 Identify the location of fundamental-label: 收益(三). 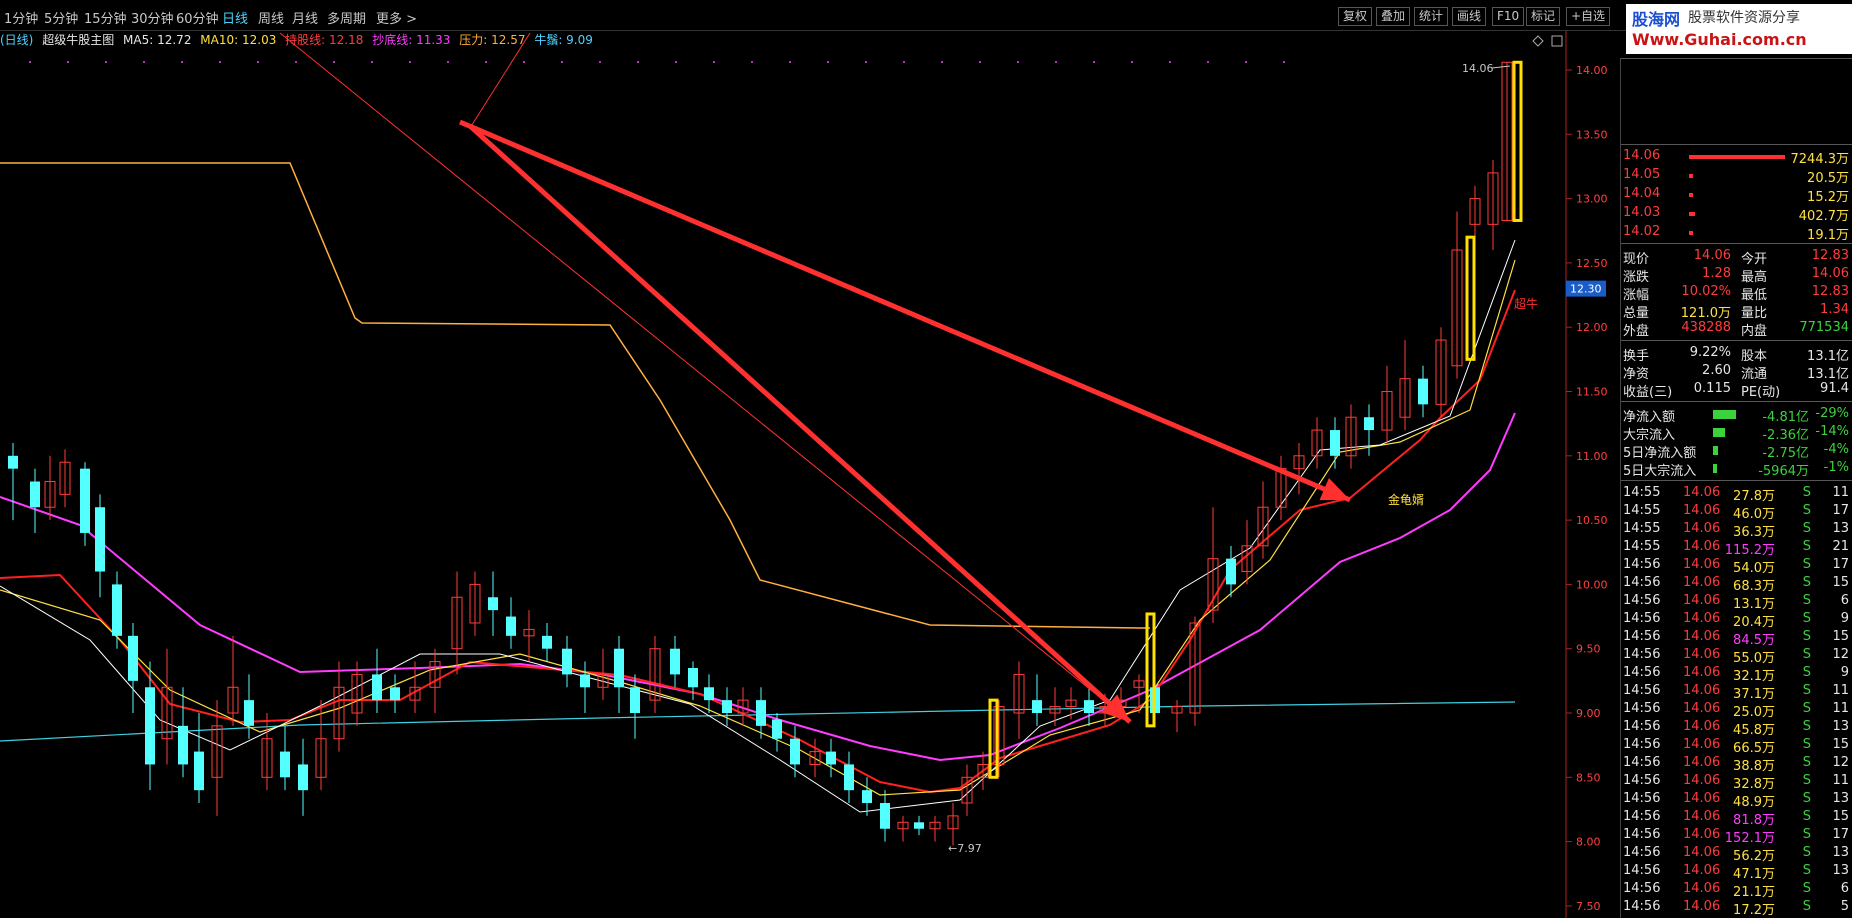
(1648, 392).